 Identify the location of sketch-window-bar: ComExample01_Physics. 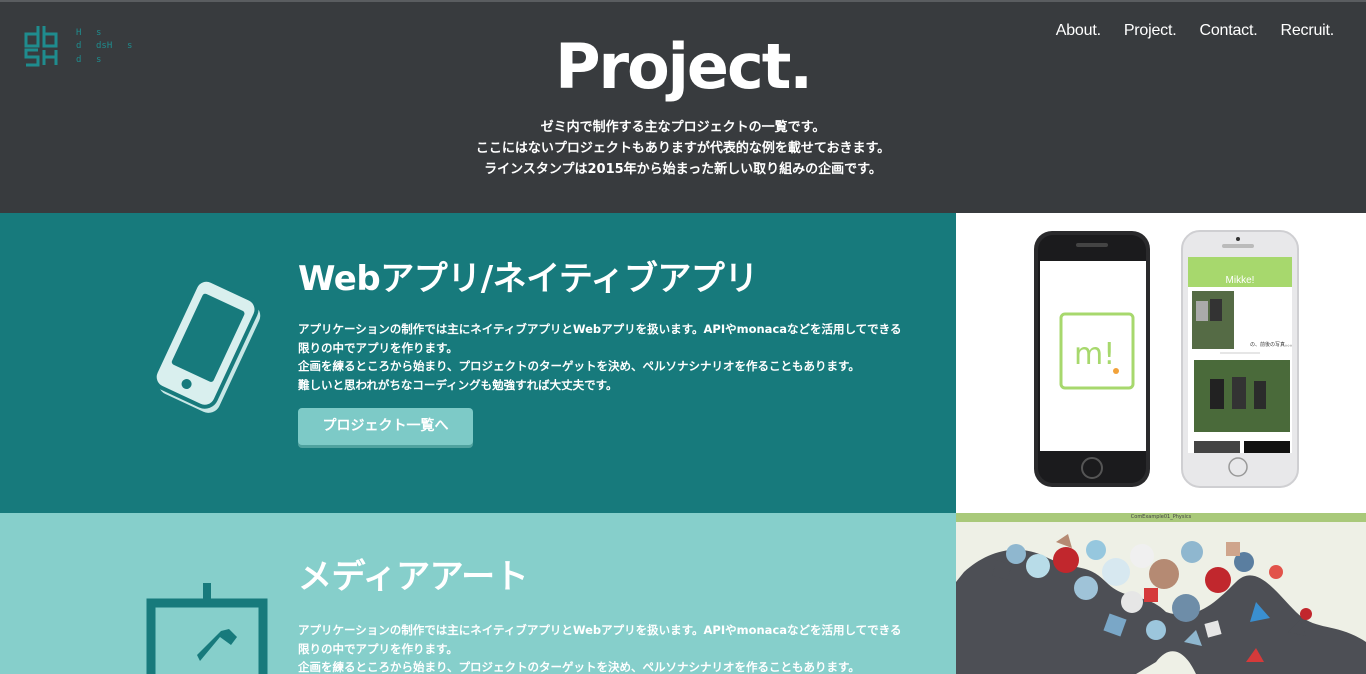
(1161, 517).